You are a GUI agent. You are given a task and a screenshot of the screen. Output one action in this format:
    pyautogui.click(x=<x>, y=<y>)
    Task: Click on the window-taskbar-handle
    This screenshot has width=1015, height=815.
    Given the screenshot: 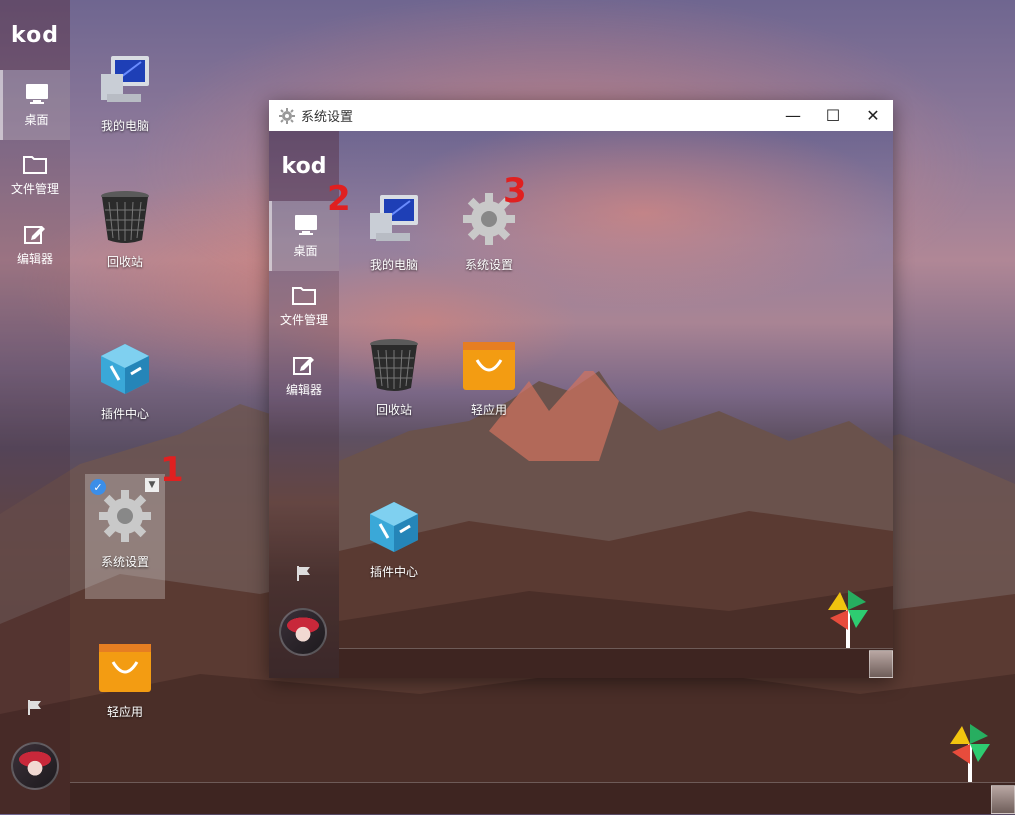 What is the action you would take?
    pyautogui.click(x=881, y=664)
    